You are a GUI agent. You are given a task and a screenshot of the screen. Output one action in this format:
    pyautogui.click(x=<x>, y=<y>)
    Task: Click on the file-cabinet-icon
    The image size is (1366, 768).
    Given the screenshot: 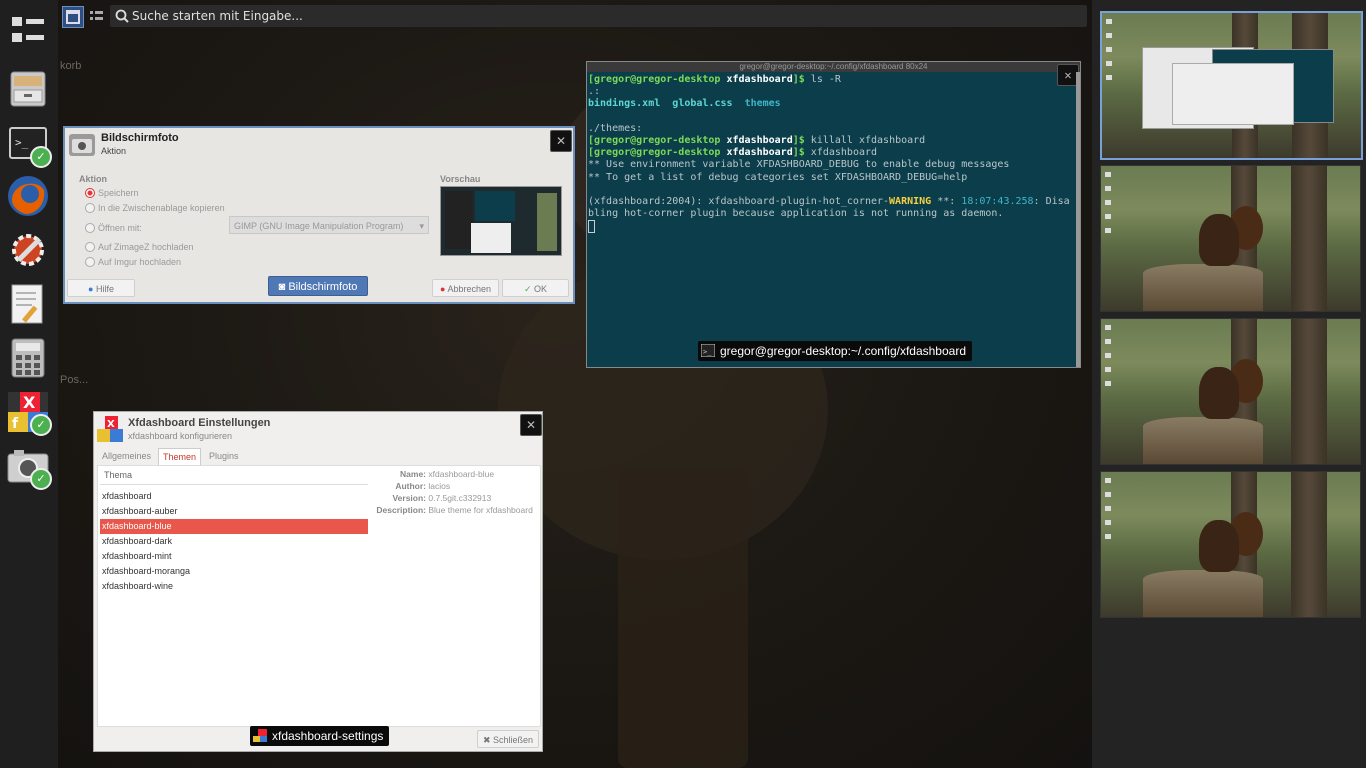 What is the action you would take?
    pyautogui.click(x=28, y=89)
    